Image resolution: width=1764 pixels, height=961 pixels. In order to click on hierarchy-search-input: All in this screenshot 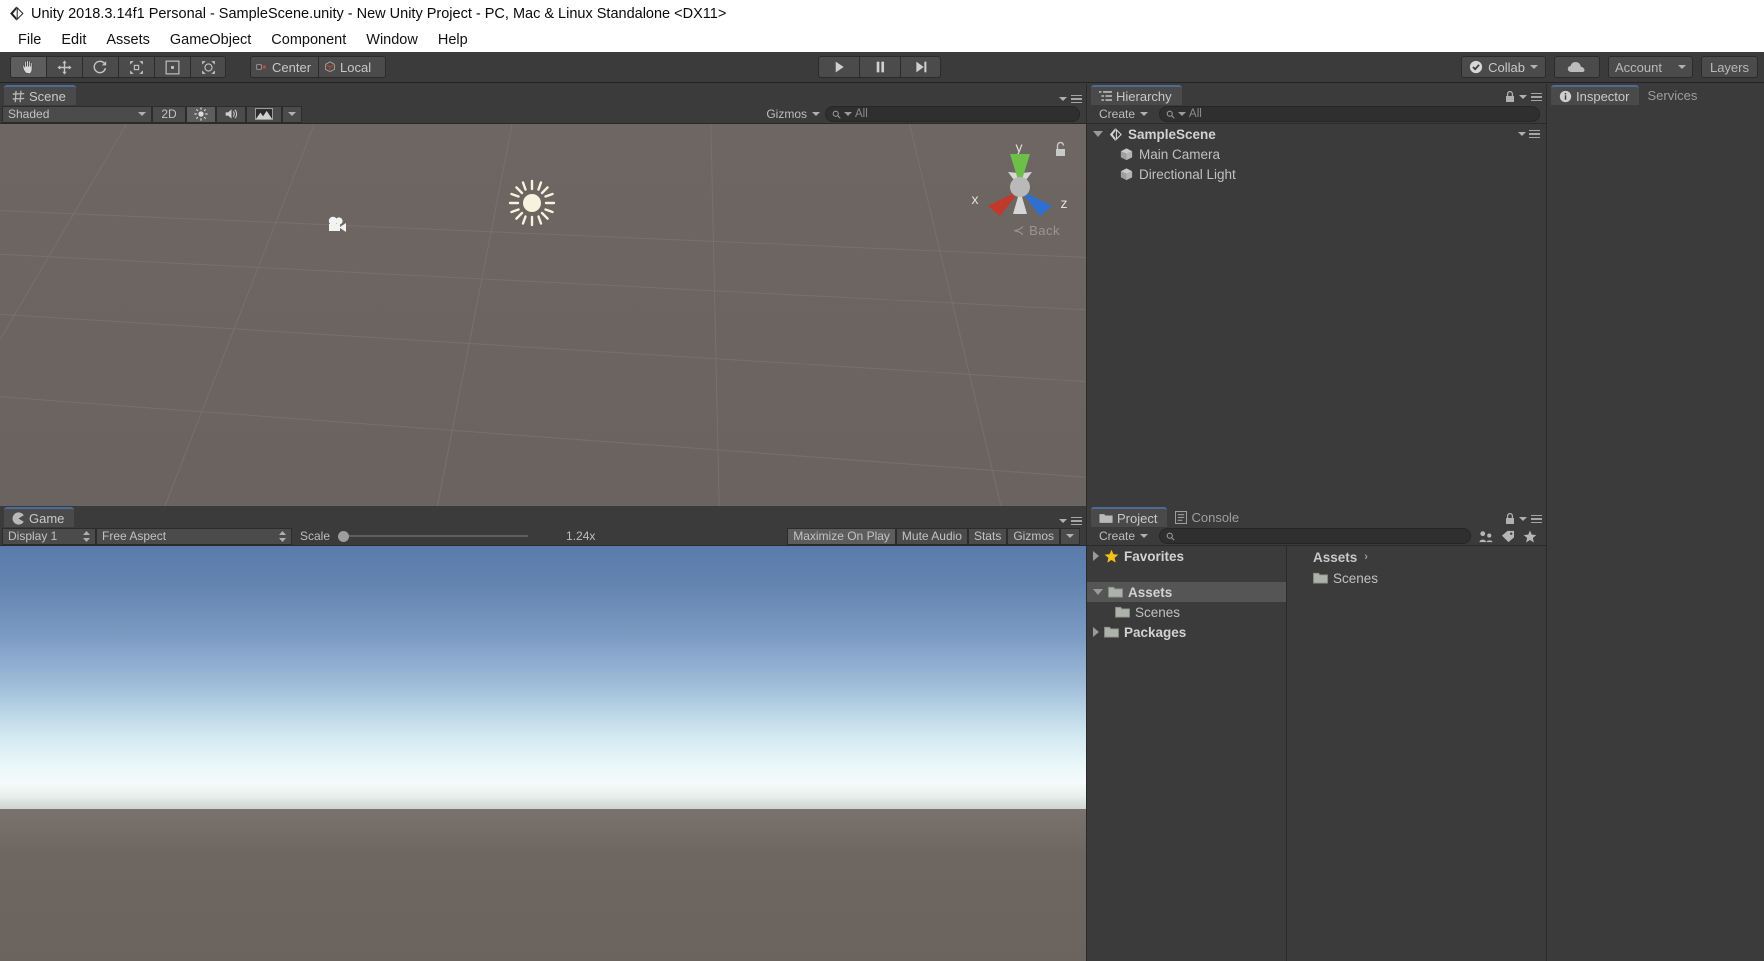, I will do `click(1349, 114)`.